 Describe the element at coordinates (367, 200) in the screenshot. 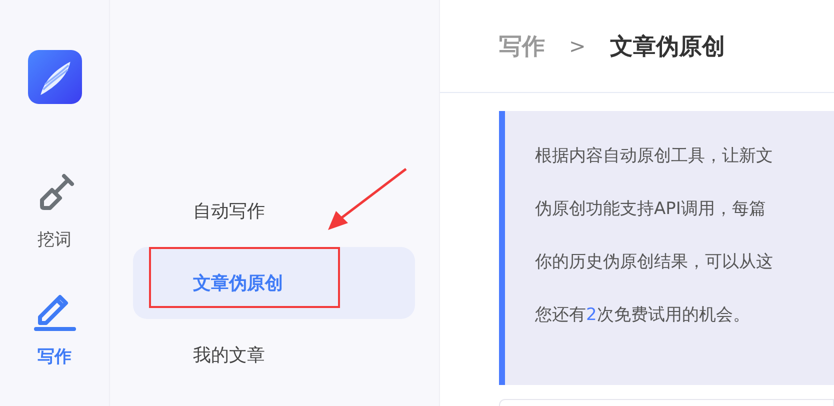

I see `arrow-icon` at that location.